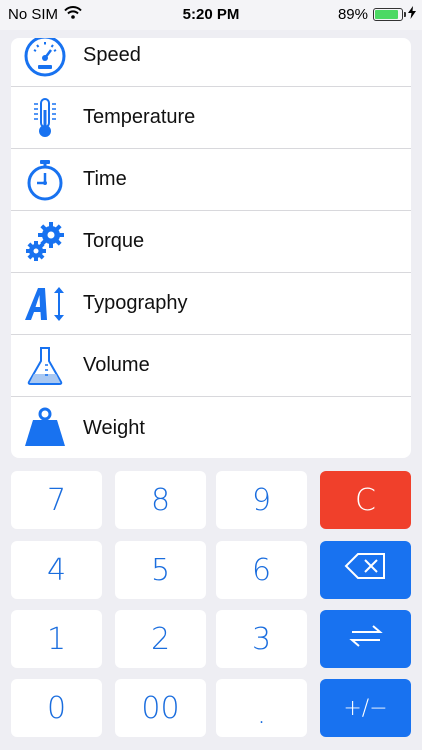 Image resolution: width=422 pixels, height=750 pixels. Describe the element at coordinates (160, 639) in the screenshot. I see `key-2: 2` at that location.